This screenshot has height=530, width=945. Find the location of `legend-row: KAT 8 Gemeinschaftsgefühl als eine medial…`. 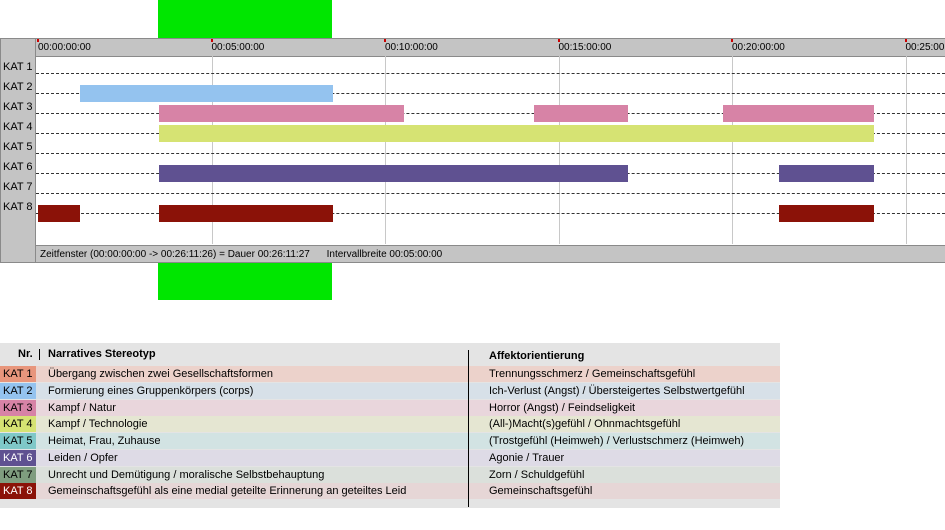

legend-row: KAT 8 Gemeinschaftsgefühl als eine medial… is located at coordinates (390, 491).